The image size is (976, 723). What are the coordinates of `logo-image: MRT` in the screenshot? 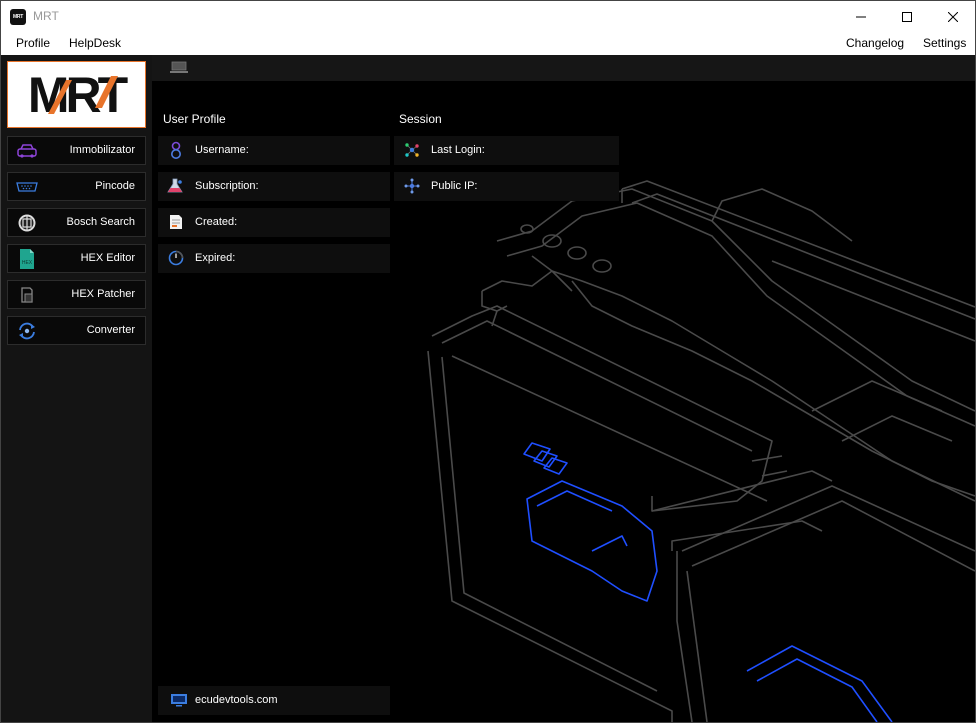 It's located at (80, 95).